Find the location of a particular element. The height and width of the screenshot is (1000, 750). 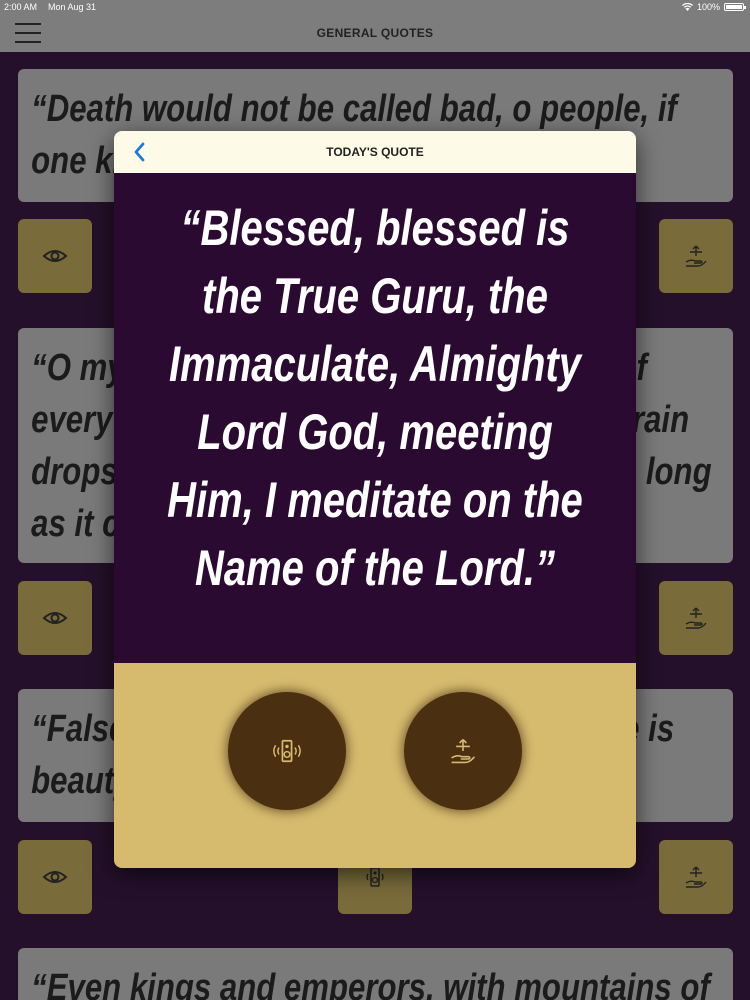

wifi-icon is located at coordinates (687, 7).